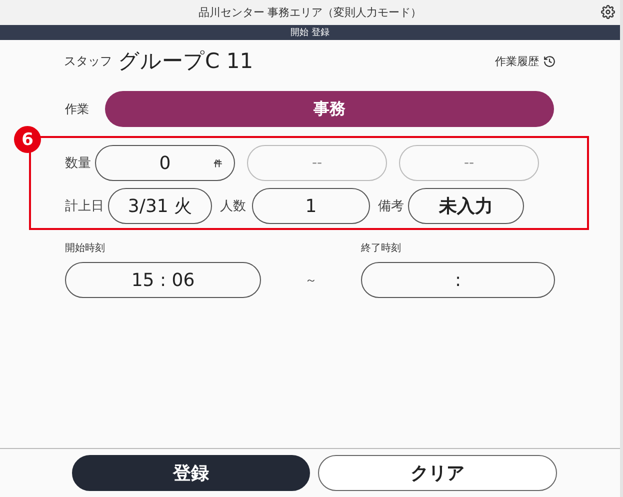 The width and height of the screenshot is (623, 497). Describe the element at coordinates (186, 61) in the screenshot. I see `staff-name: グループC 11` at that location.